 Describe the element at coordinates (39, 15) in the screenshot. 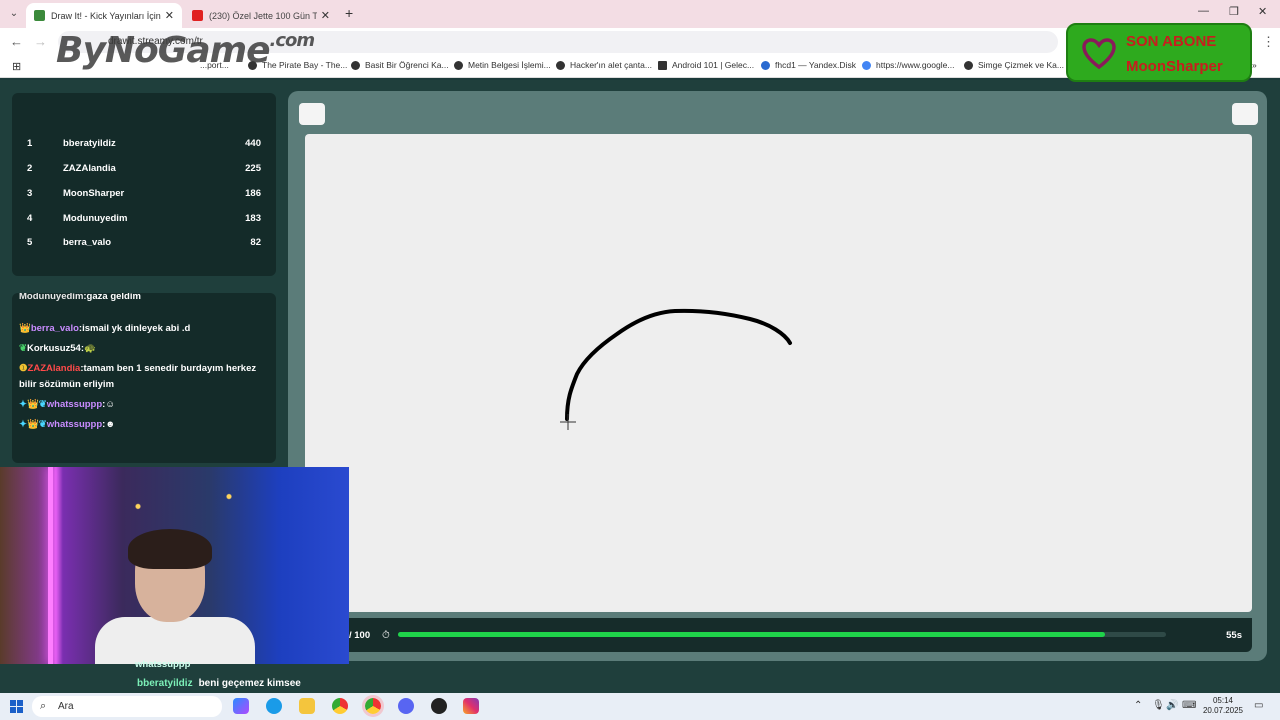

I see `turtle-icon` at that location.